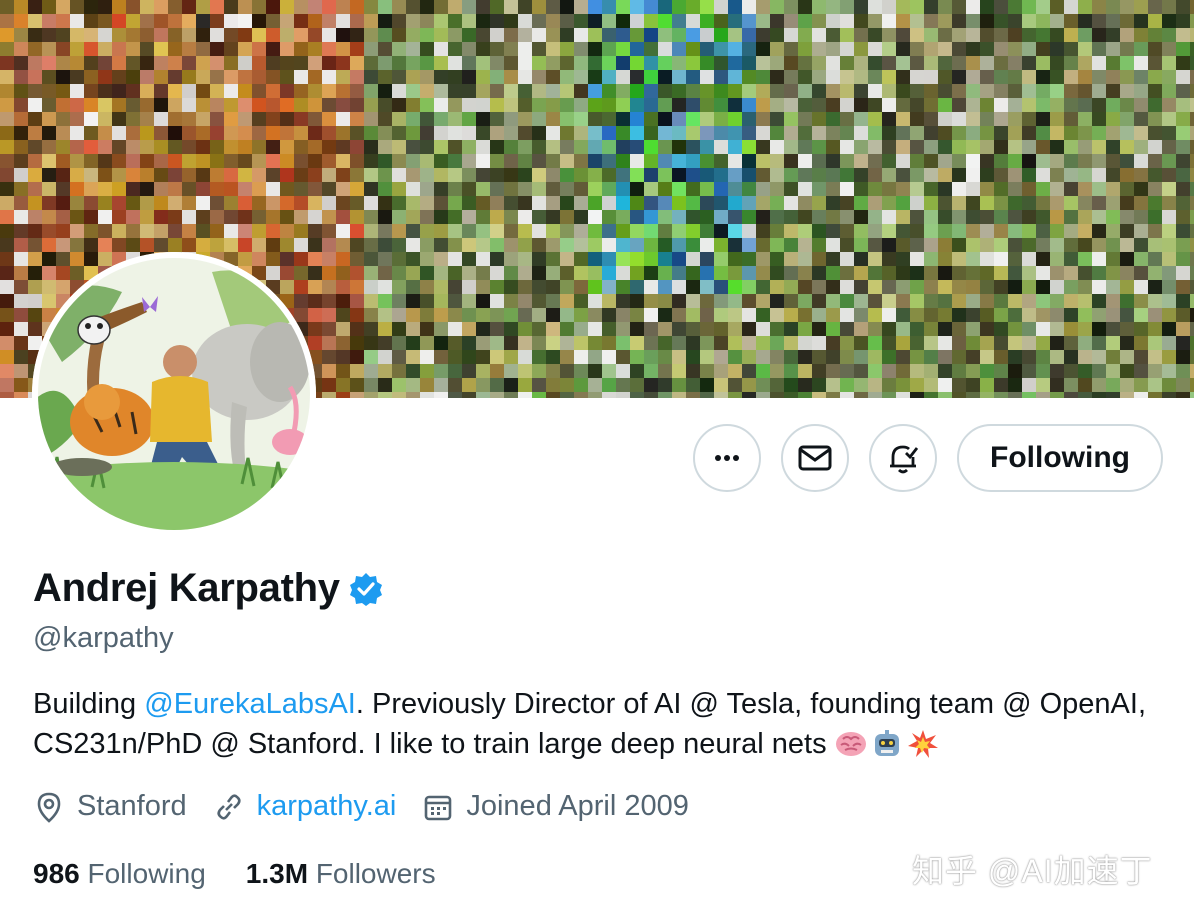 The width and height of the screenshot is (1194, 914). I want to click on followers-count: 1.3M, so click(277, 873).